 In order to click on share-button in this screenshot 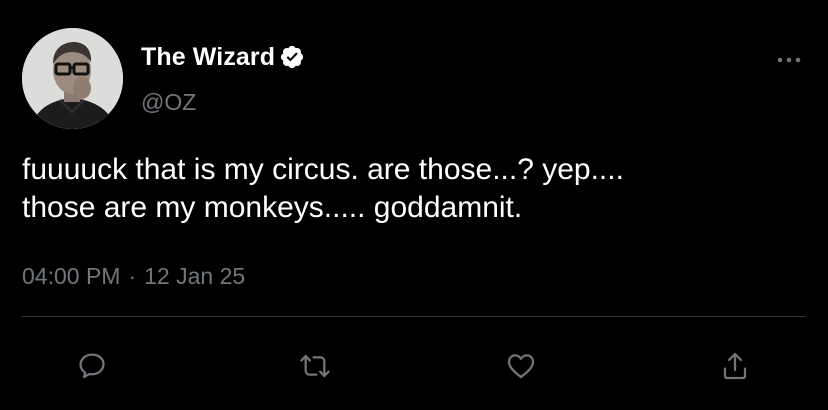, I will do `click(735, 366)`.